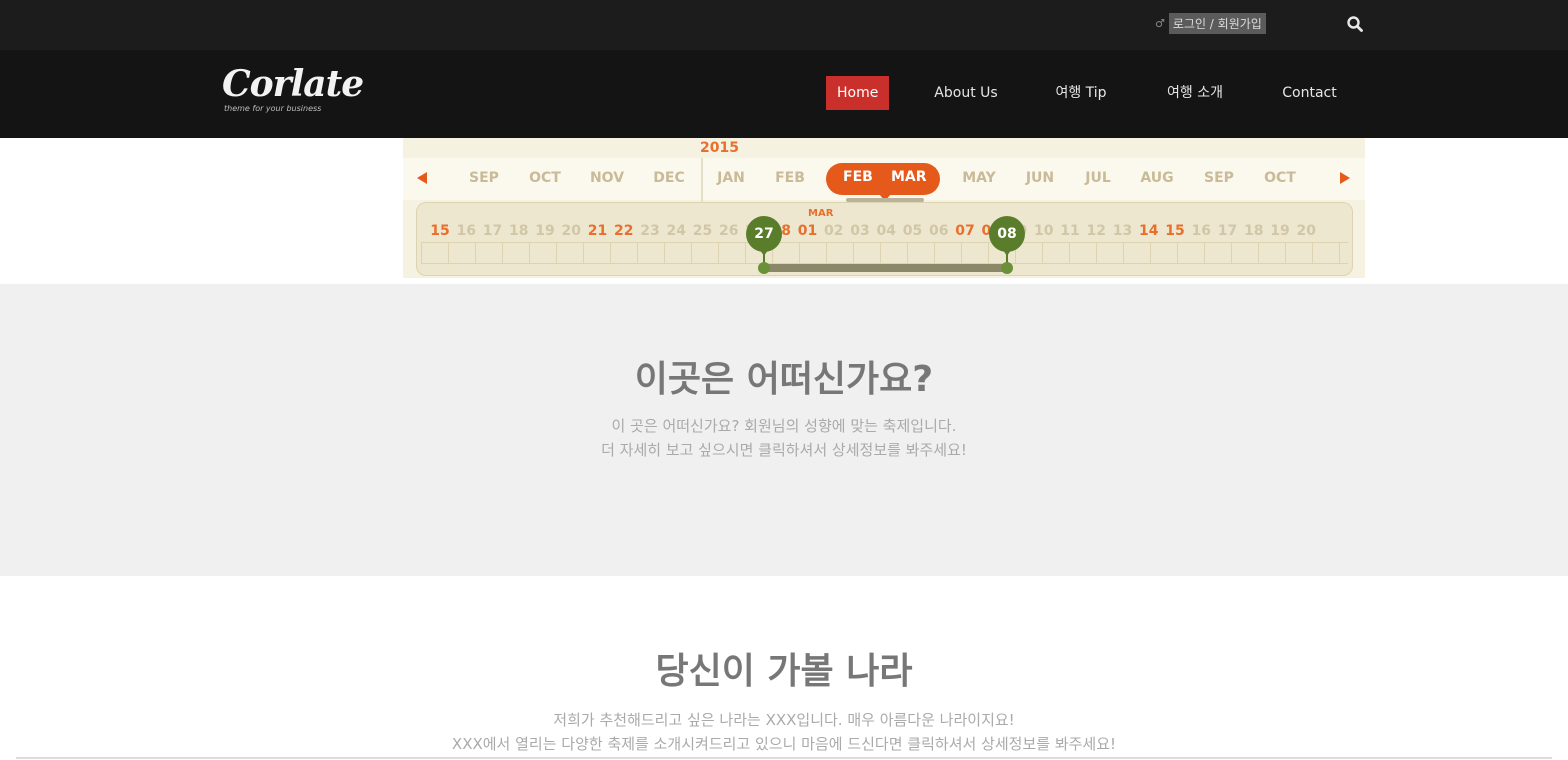  I want to click on nav-travel-tip: 여행 Tip, so click(1081, 93).